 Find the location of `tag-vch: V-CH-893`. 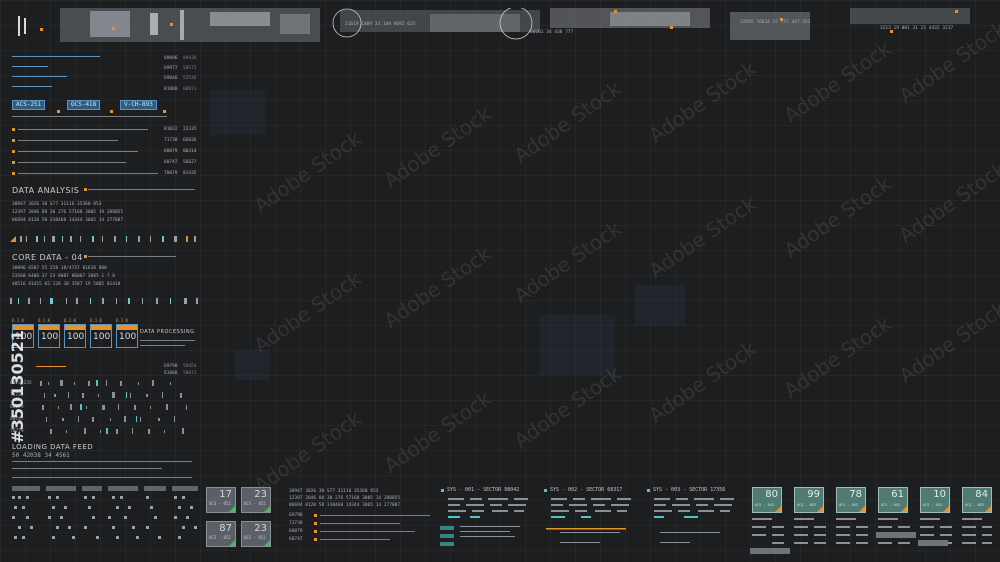

tag-vch: V-CH-893 is located at coordinates (138, 105).